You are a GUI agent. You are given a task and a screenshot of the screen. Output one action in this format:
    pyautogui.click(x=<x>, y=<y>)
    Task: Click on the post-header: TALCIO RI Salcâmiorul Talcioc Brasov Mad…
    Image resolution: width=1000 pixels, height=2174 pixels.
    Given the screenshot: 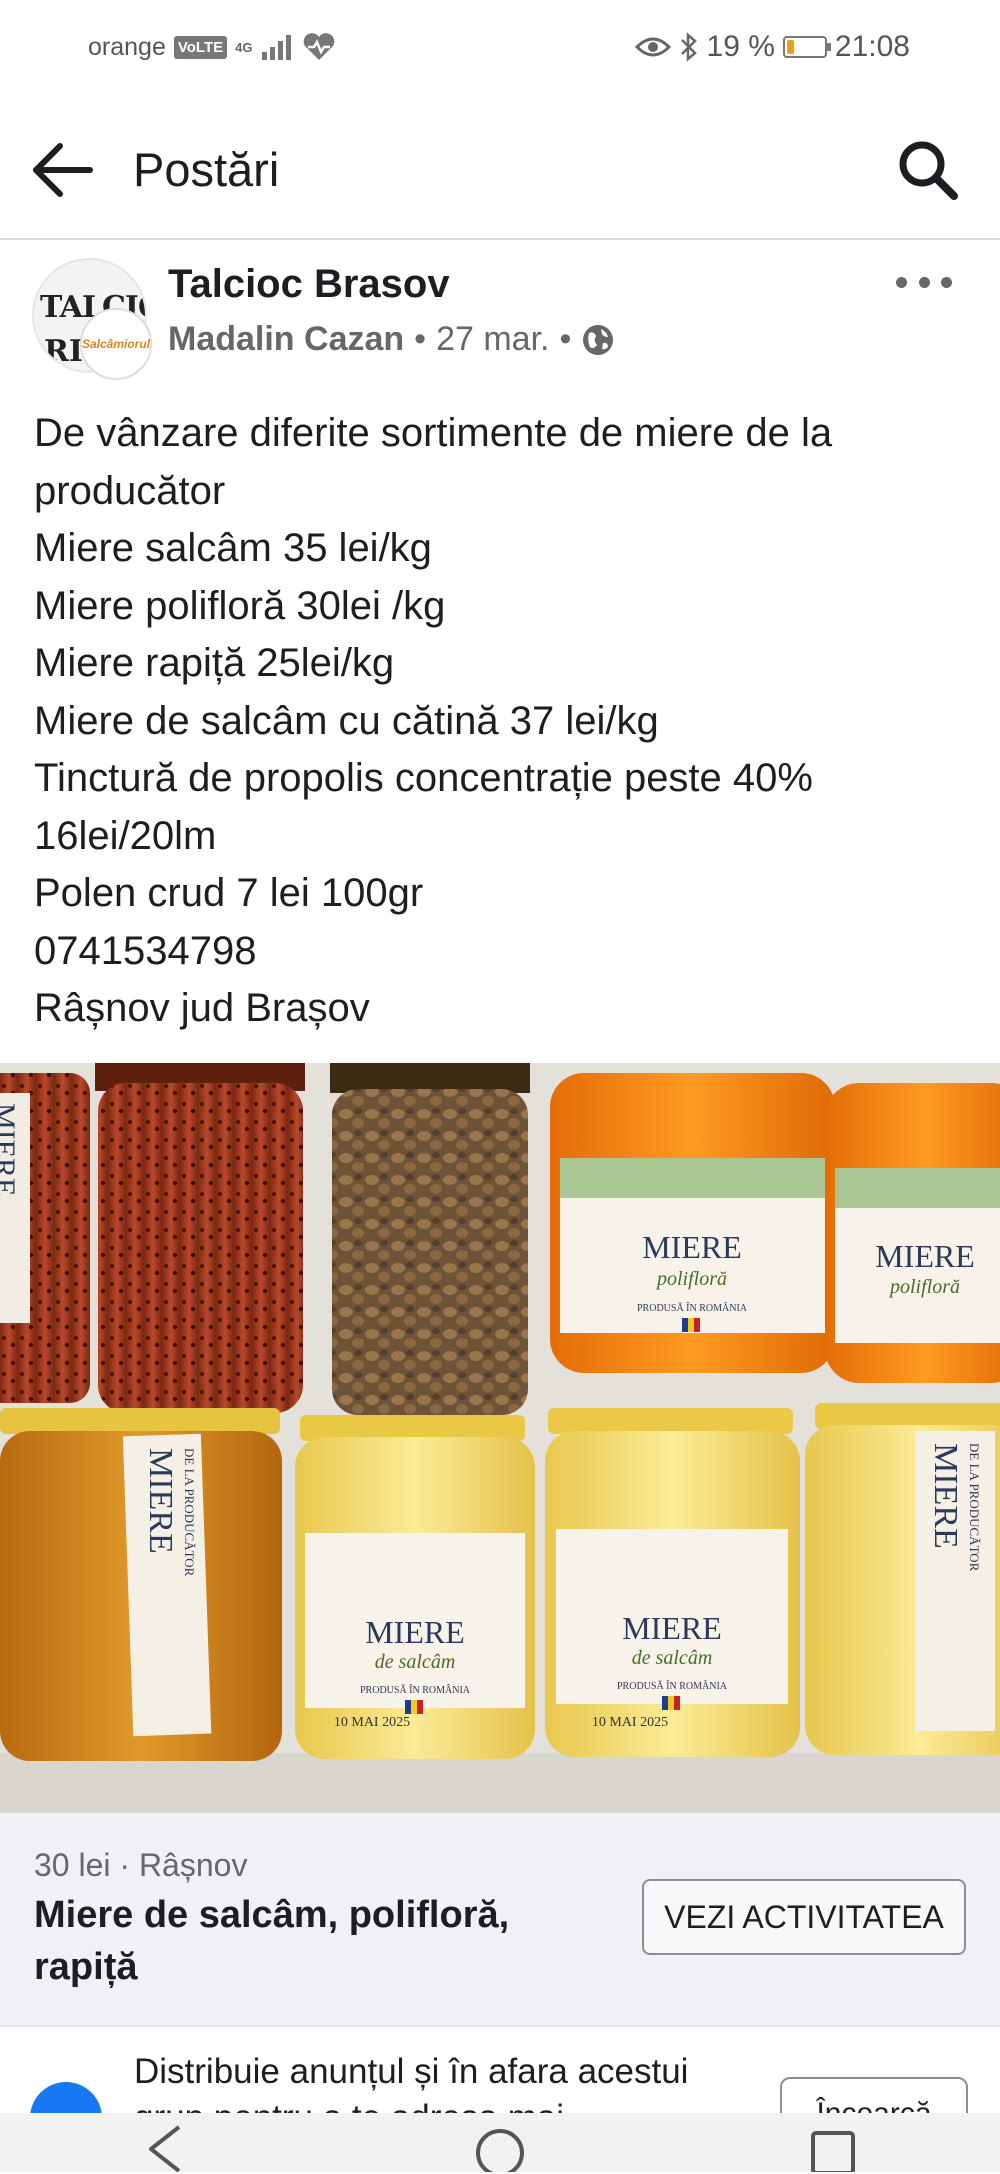 What is the action you would take?
    pyautogui.click(x=500, y=315)
    